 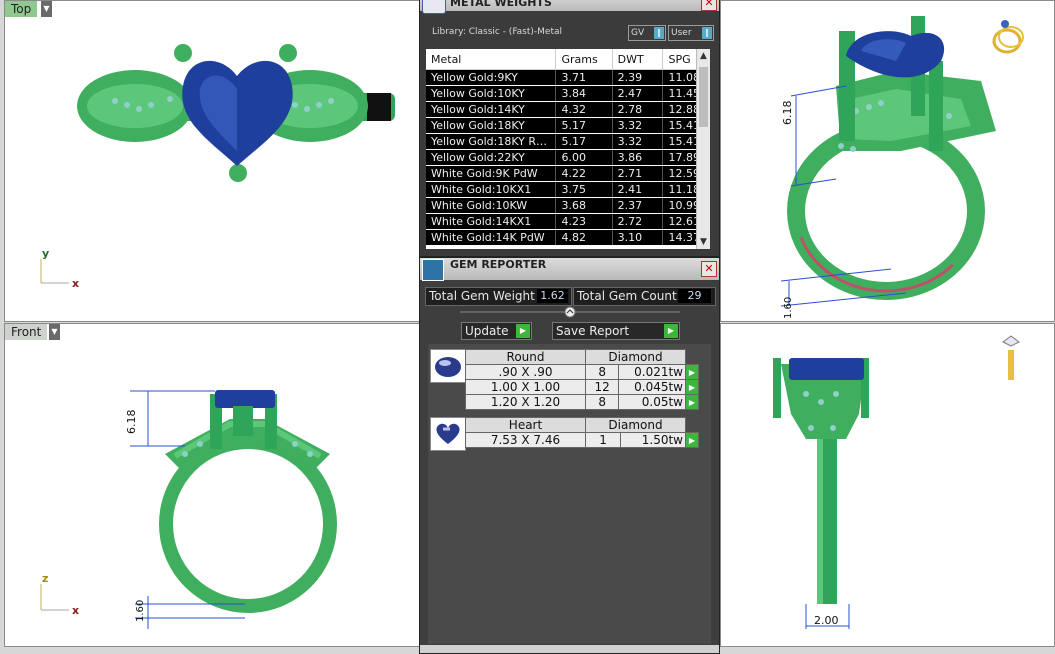 I want to click on metal-name: White Gold:10KW, so click(x=491, y=205).